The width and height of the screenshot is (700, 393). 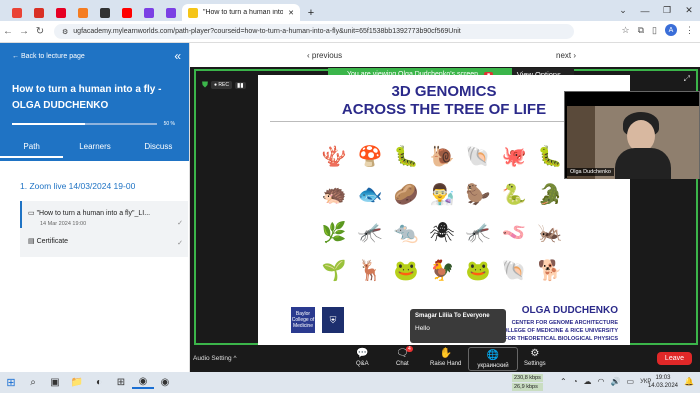 I want to click on extensions-icon: ⧉, so click(x=641, y=30).